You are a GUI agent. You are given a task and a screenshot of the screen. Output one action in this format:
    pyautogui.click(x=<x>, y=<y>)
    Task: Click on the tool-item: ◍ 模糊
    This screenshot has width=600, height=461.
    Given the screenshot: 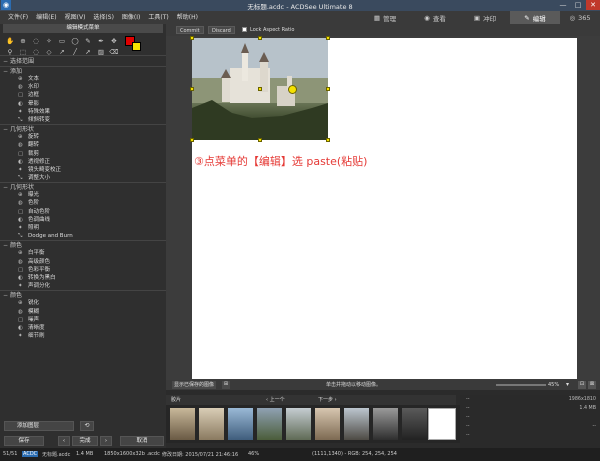 What is the action you would take?
    pyautogui.click(x=83, y=312)
    